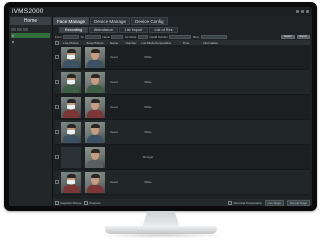 This screenshot has width=321, height=243. Describe the element at coordinates (30, 29) in the screenshot. I see `tree-toolbar` at that location.